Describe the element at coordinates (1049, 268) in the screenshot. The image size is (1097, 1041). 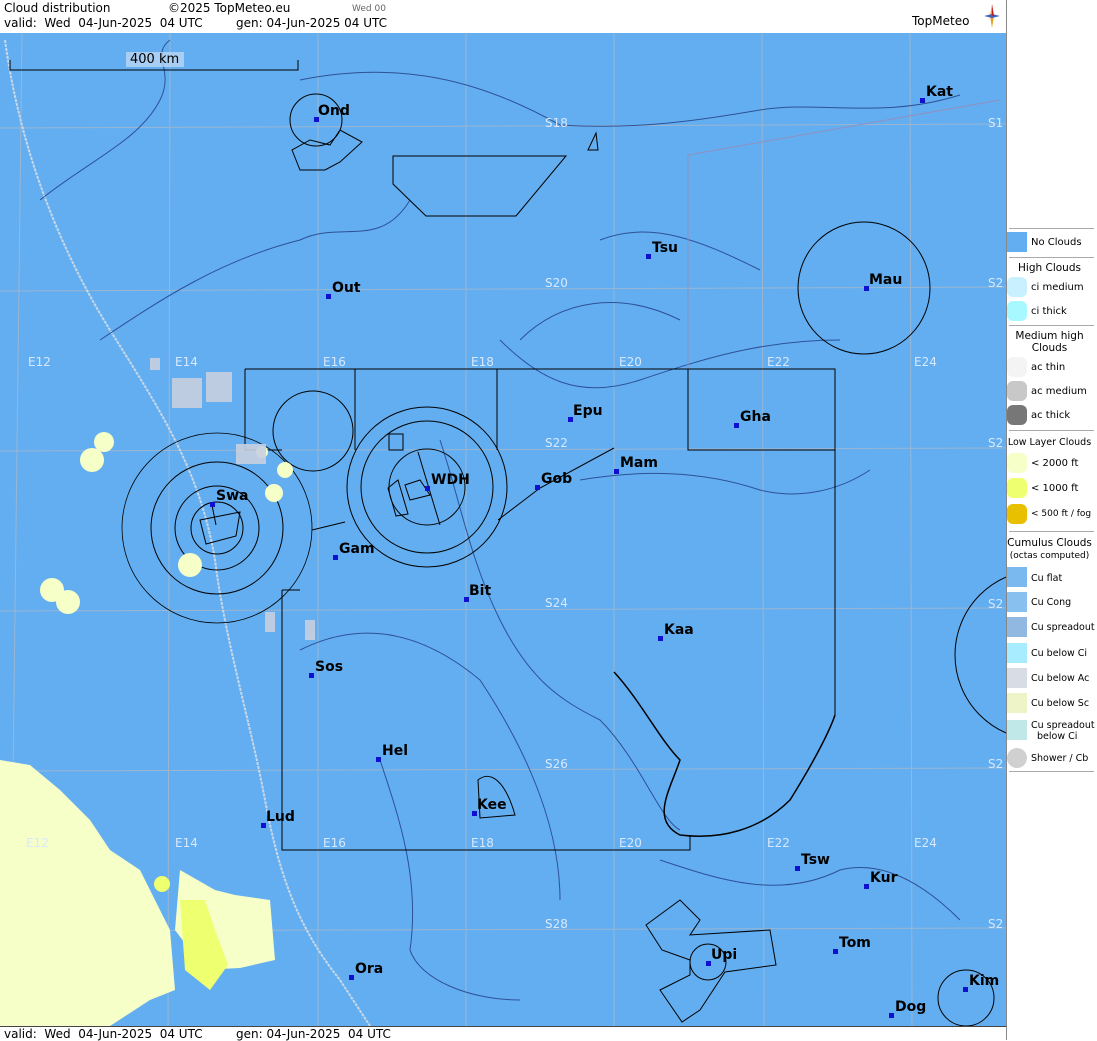
I see `legend-high-head: High Clouds` at that location.